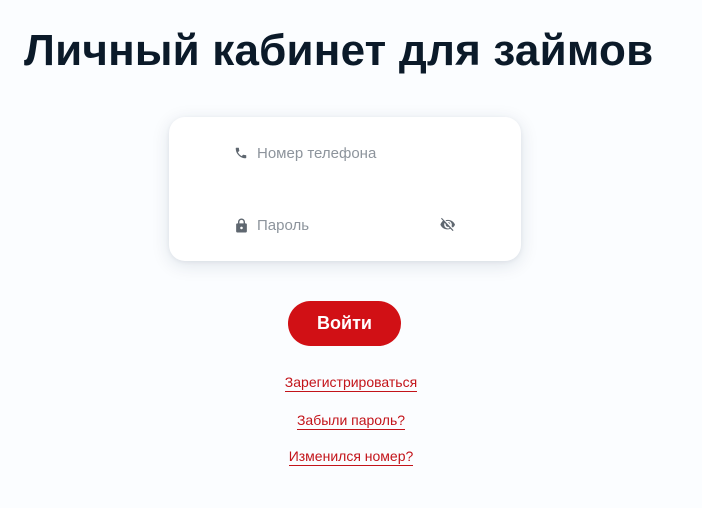  Describe the element at coordinates (241, 225) in the screenshot. I see `lock-icon` at that location.